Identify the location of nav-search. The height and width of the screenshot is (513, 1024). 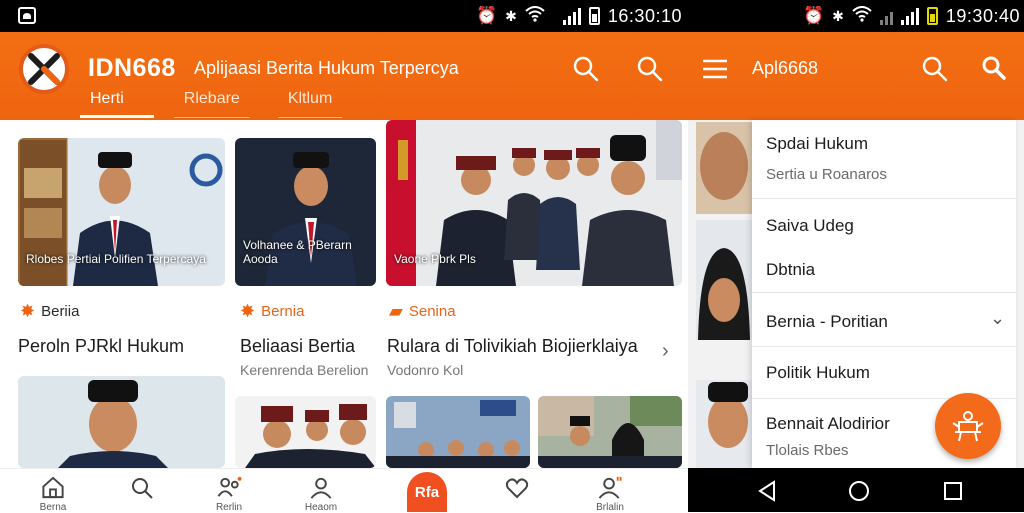
(142, 494).